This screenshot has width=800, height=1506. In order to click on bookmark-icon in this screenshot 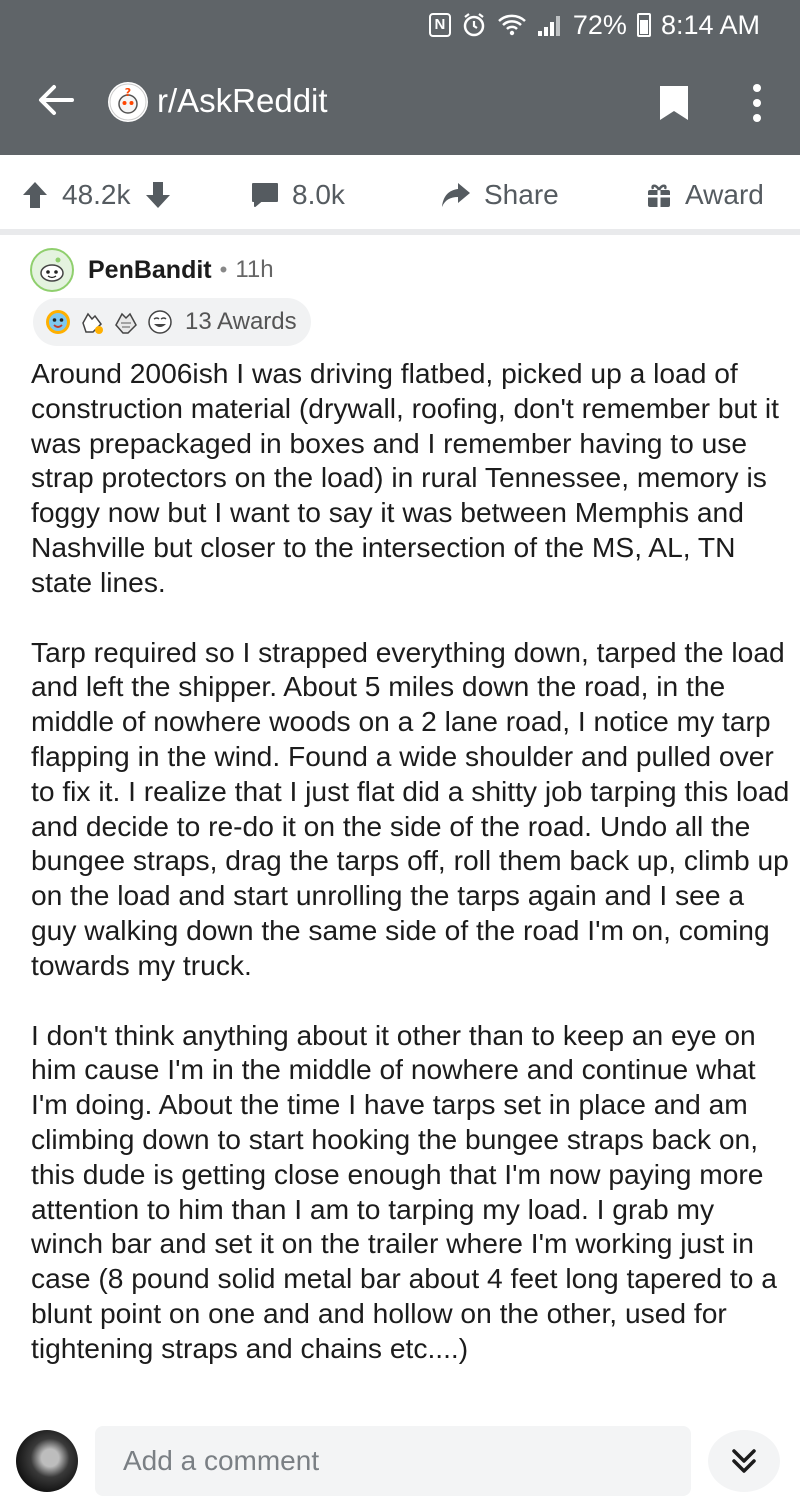, I will do `click(674, 103)`.